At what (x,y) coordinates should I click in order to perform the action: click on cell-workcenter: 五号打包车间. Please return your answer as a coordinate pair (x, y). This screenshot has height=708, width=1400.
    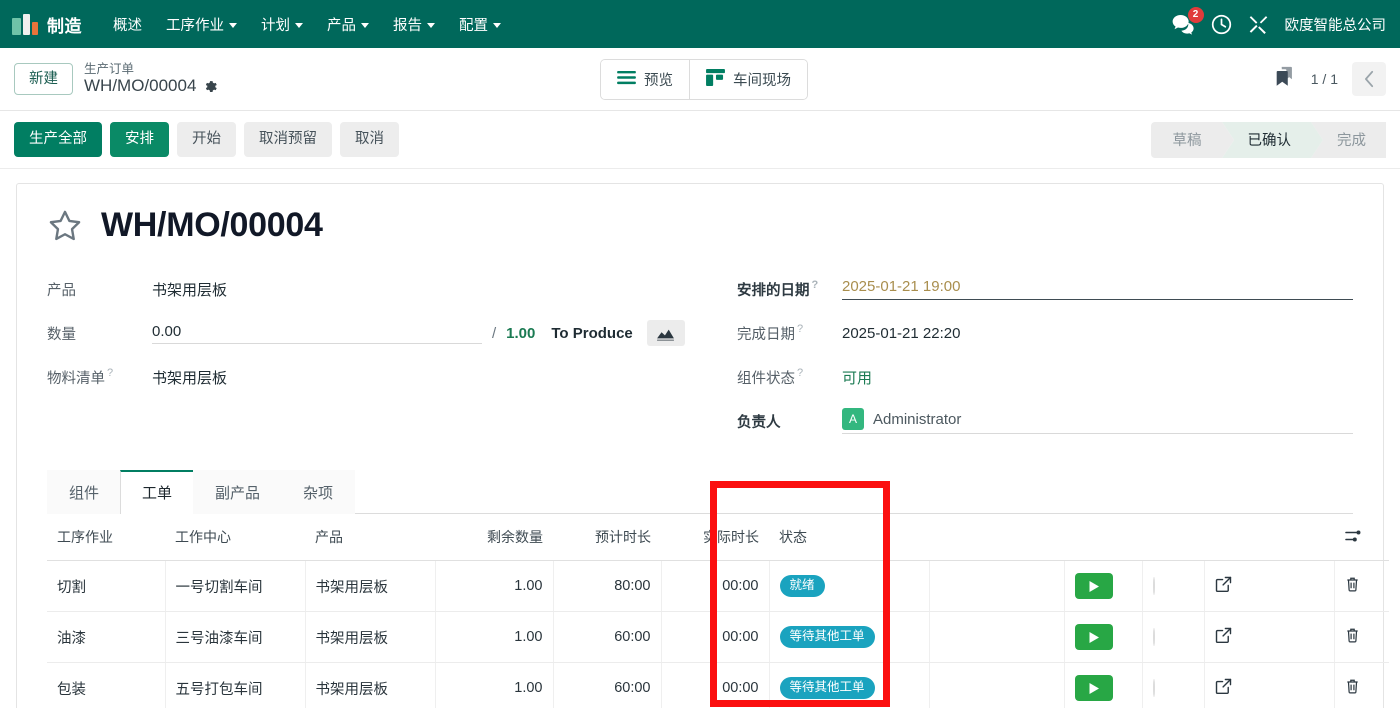
    Looking at the image, I should click on (235, 685).